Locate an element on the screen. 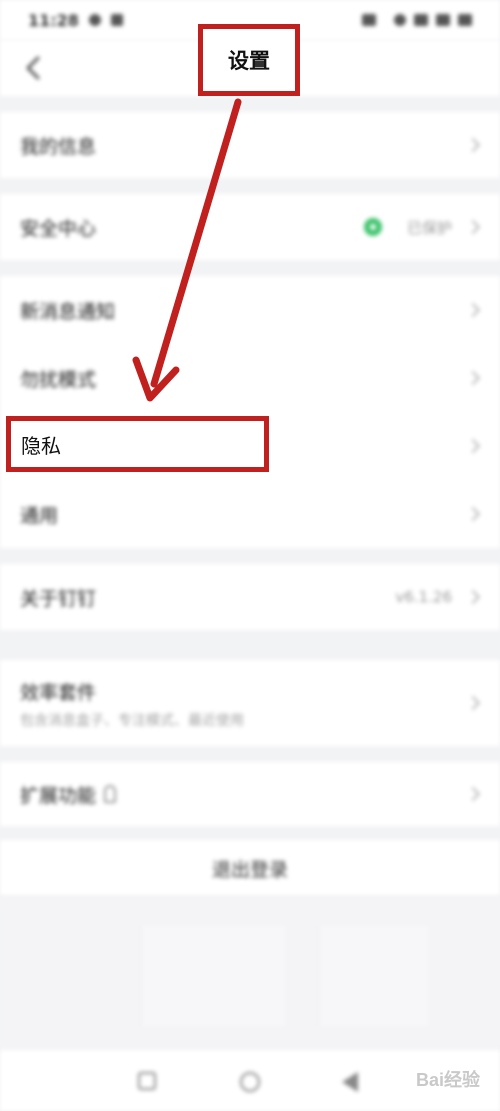  home-icon is located at coordinates (250, 1082).